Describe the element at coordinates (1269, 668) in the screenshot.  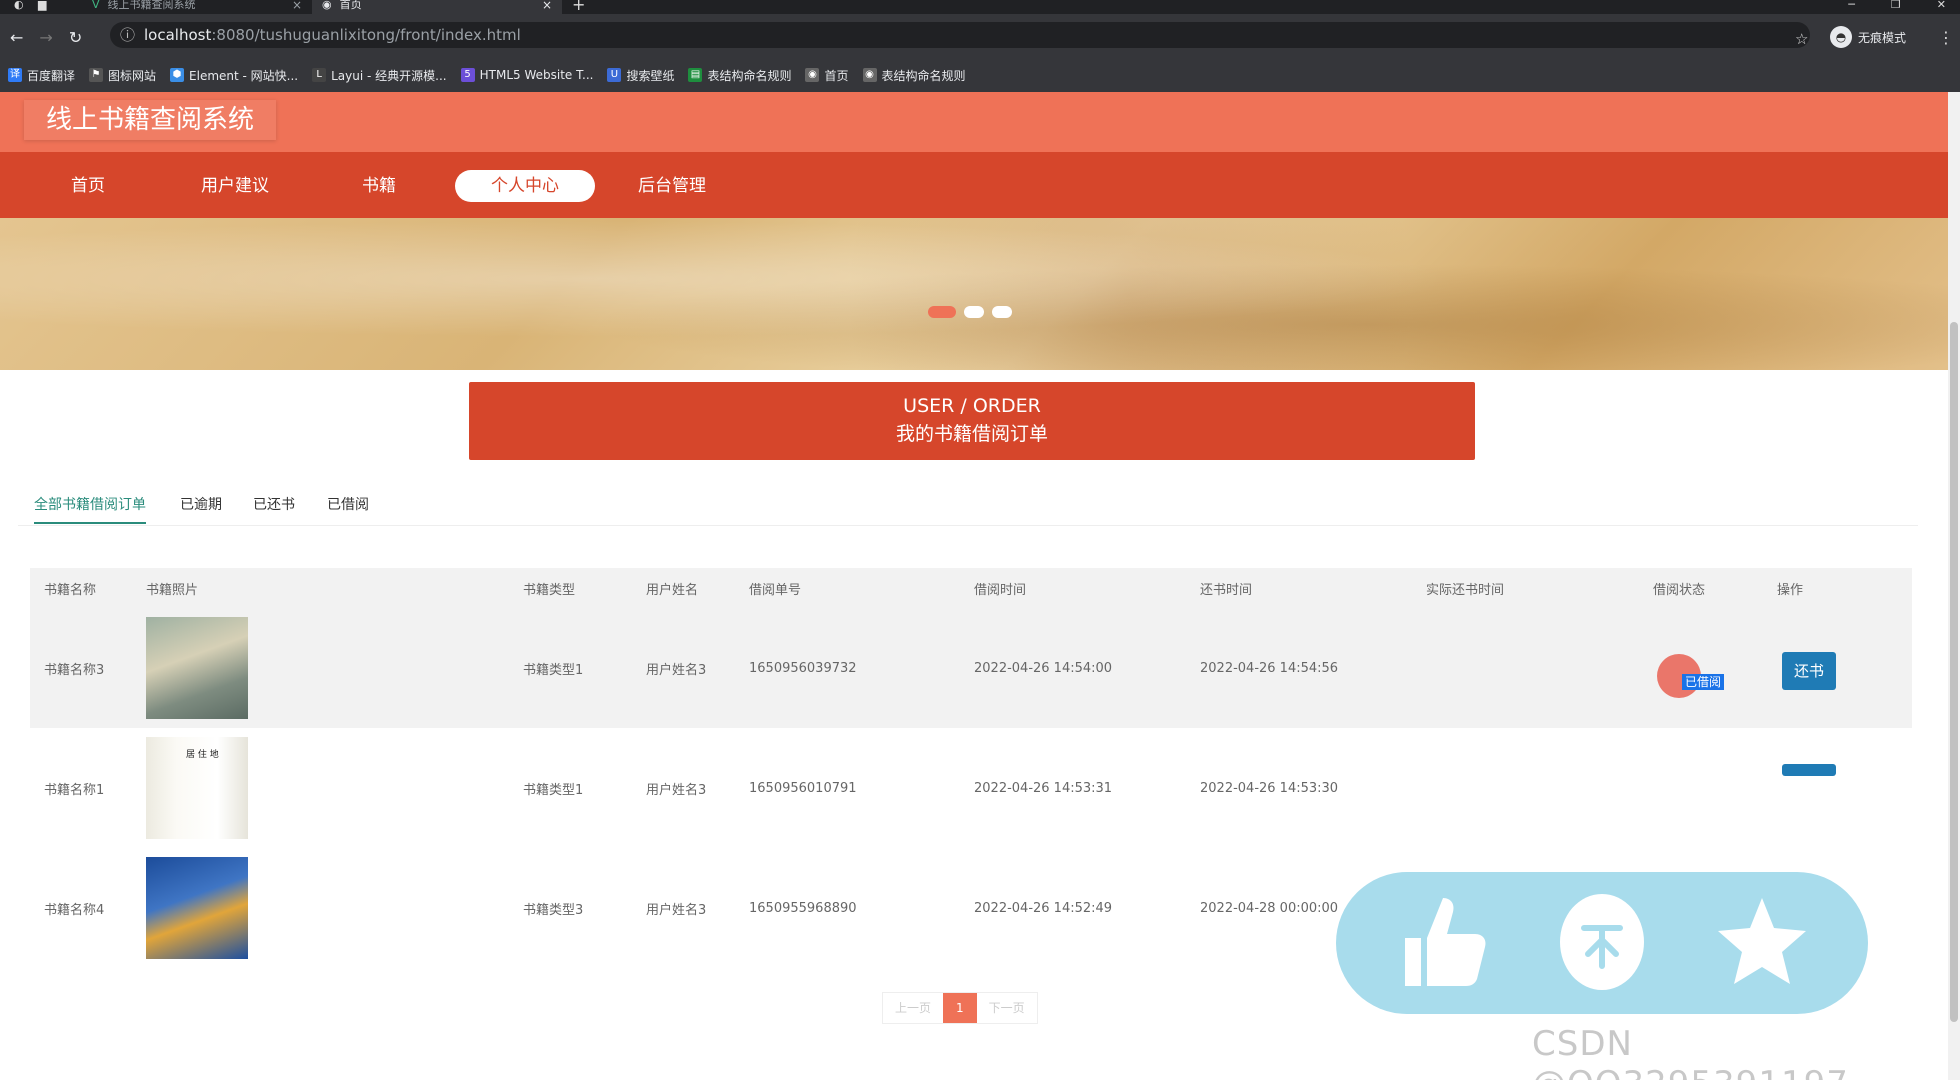
I see `return-time: 2022-04-26 14:54:56` at that location.